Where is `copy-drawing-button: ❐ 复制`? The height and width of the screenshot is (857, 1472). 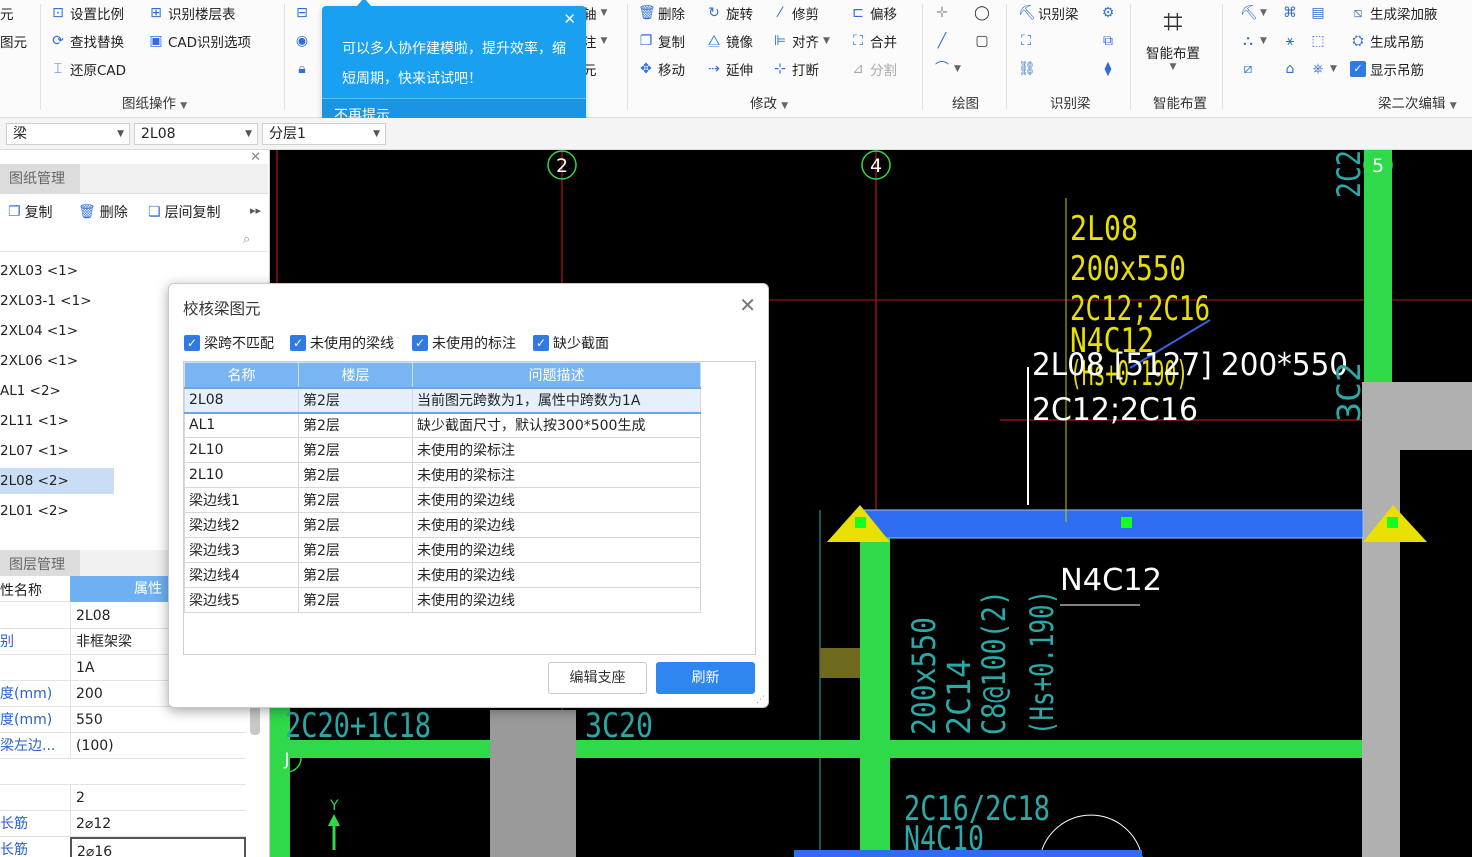 copy-drawing-button: ❐ 复制 is located at coordinates (30, 212).